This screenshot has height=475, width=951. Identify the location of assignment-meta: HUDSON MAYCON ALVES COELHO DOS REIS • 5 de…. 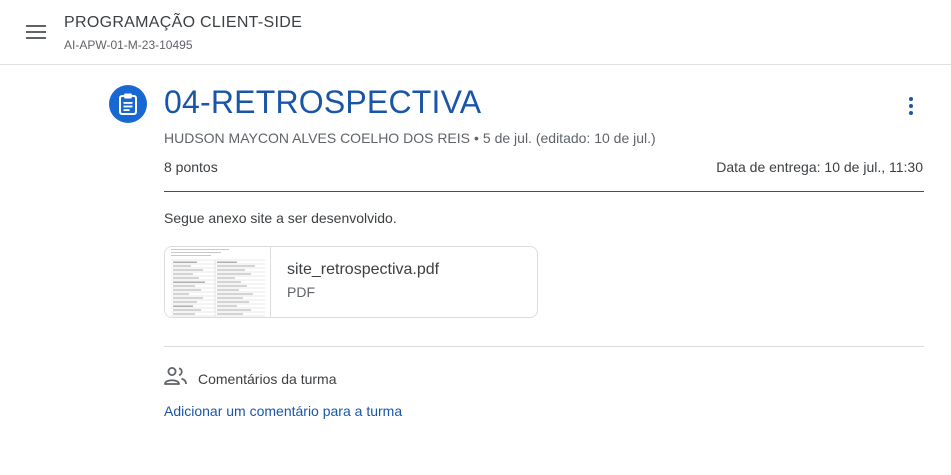
(410, 138).